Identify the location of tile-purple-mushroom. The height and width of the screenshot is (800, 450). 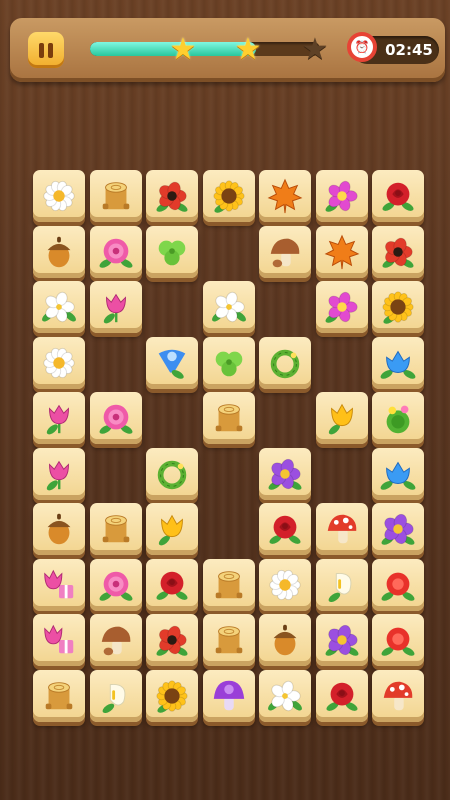
(228, 695).